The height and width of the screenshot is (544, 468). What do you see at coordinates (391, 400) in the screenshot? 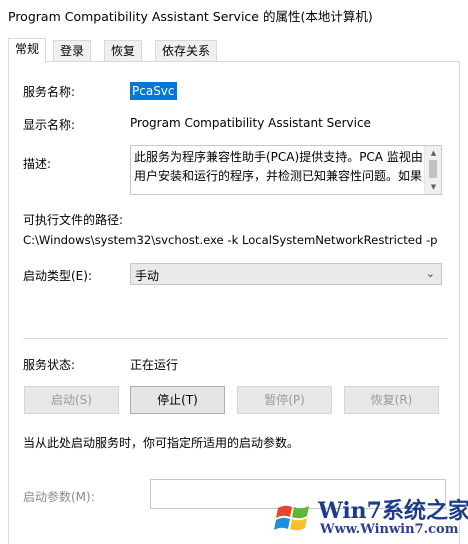
I see `resume-button: 恢复(R)` at bounding box center [391, 400].